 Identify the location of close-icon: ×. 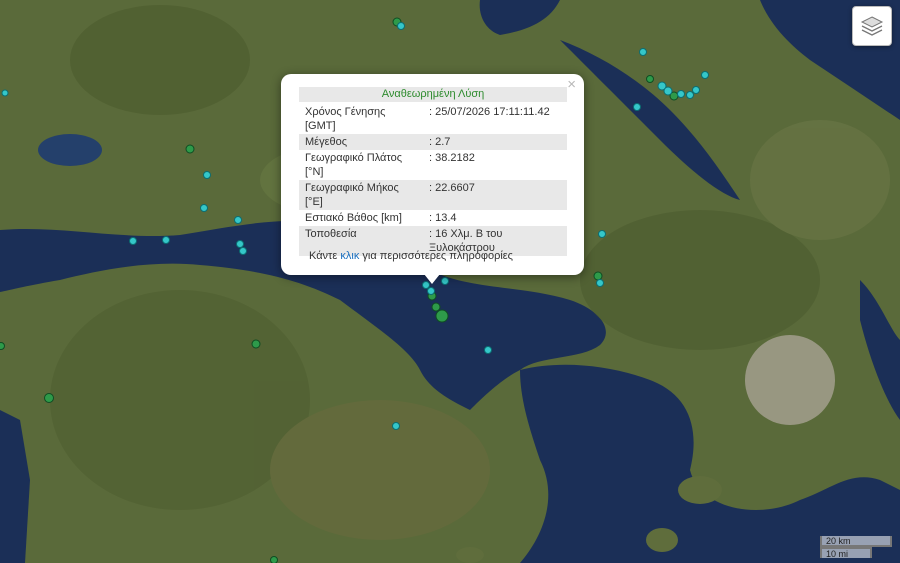
(571, 85).